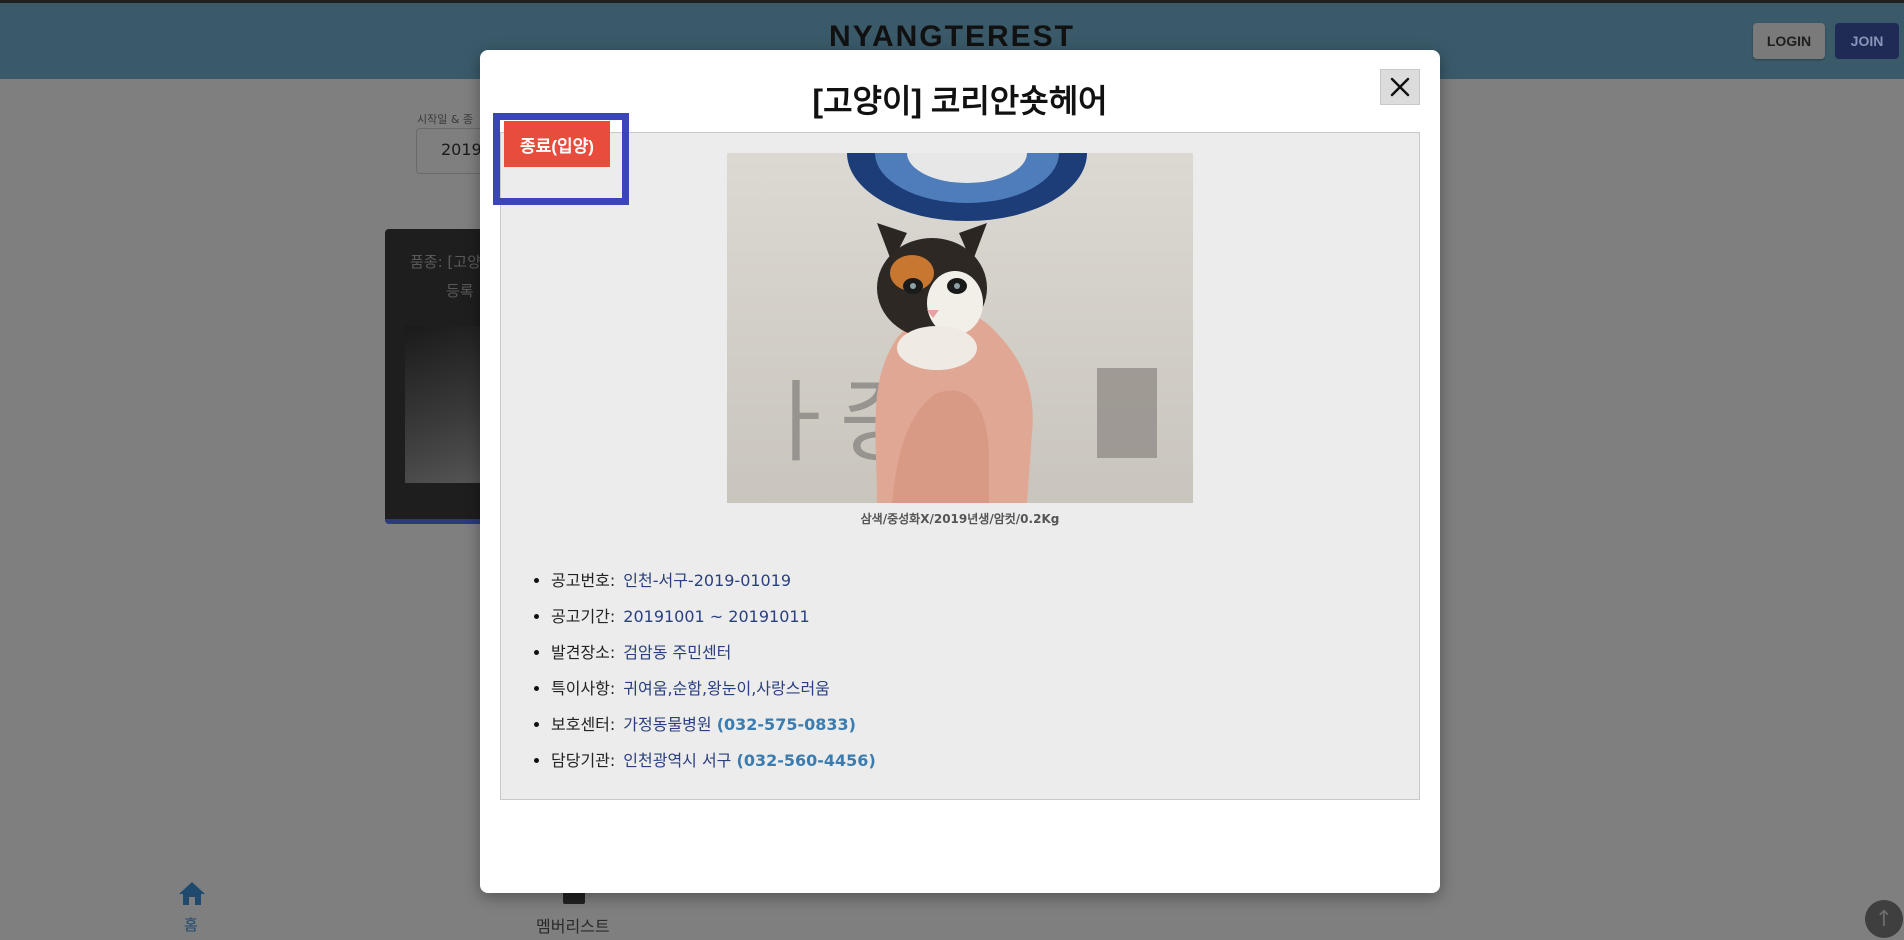 This screenshot has width=1904, height=940. I want to click on info-label: 공고번호:, so click(583, 580).